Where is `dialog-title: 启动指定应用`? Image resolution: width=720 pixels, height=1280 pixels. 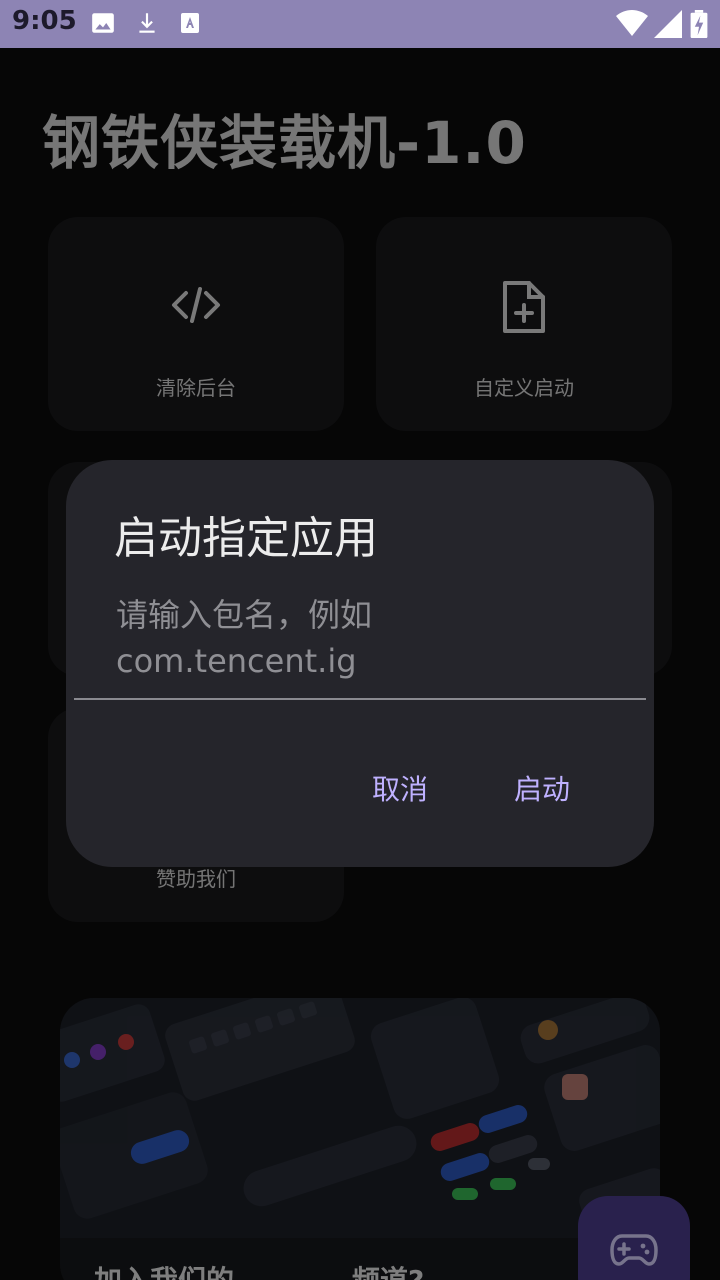
dialog-title: 启动指定应用 is located at coordinates (246, 538).